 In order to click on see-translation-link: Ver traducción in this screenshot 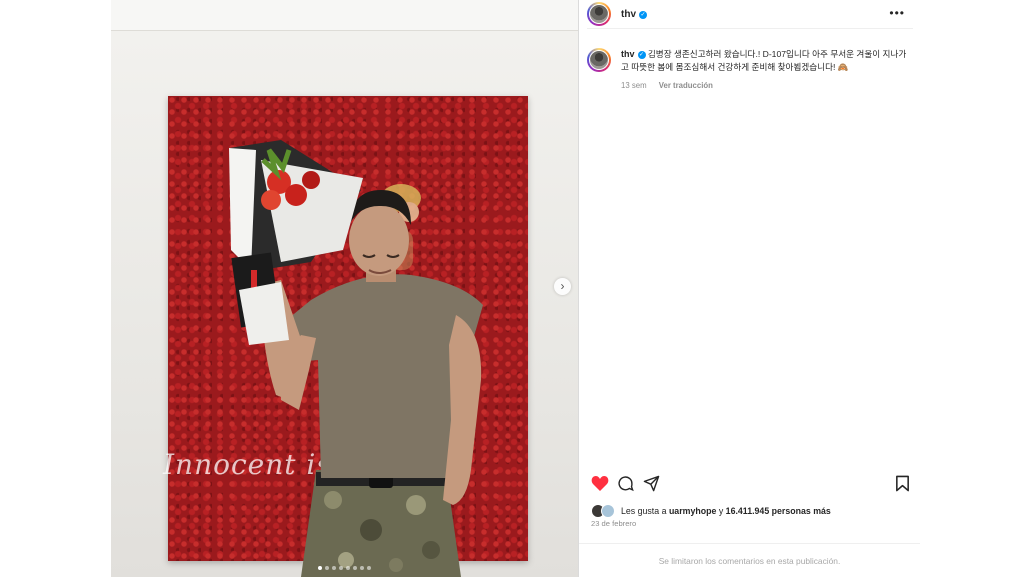, I will do `click(686, 85)`.